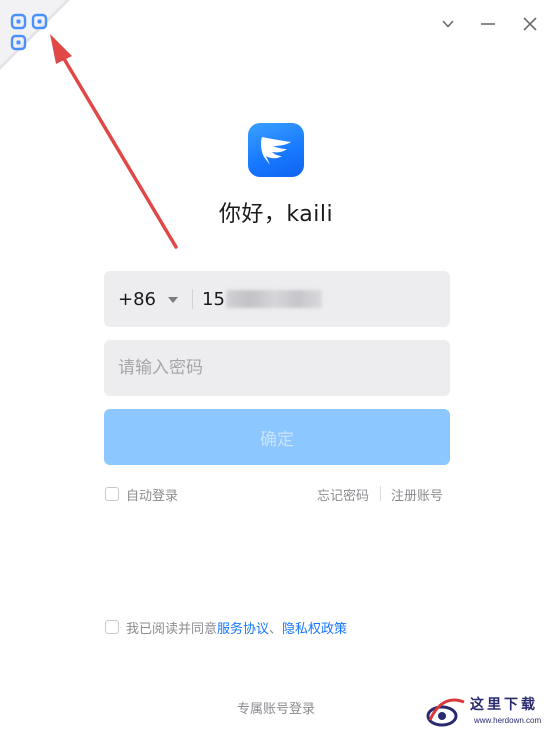 The height and width of the screenshot is (734, 552). Describe the element at coordinates (504, 705) in the screenshot. I see `watermark-title: 这里下载` at that location.